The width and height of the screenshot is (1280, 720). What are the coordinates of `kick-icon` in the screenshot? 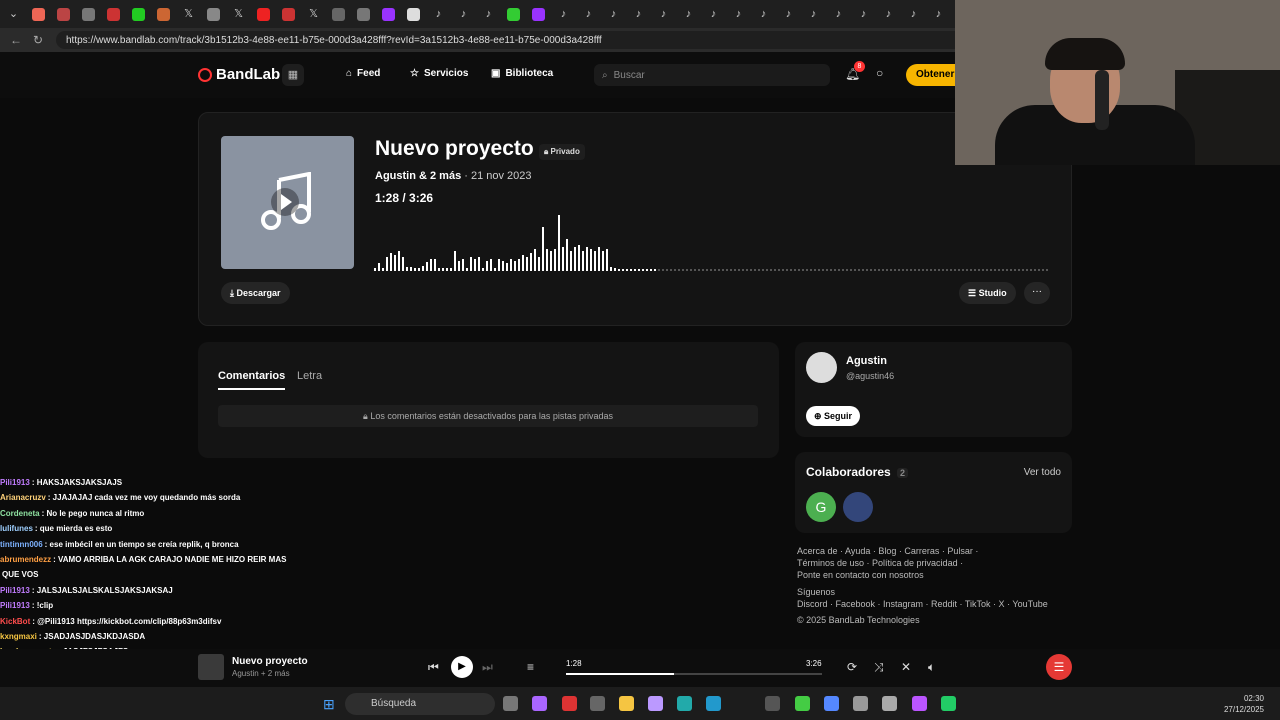 It's located at (513, 14).